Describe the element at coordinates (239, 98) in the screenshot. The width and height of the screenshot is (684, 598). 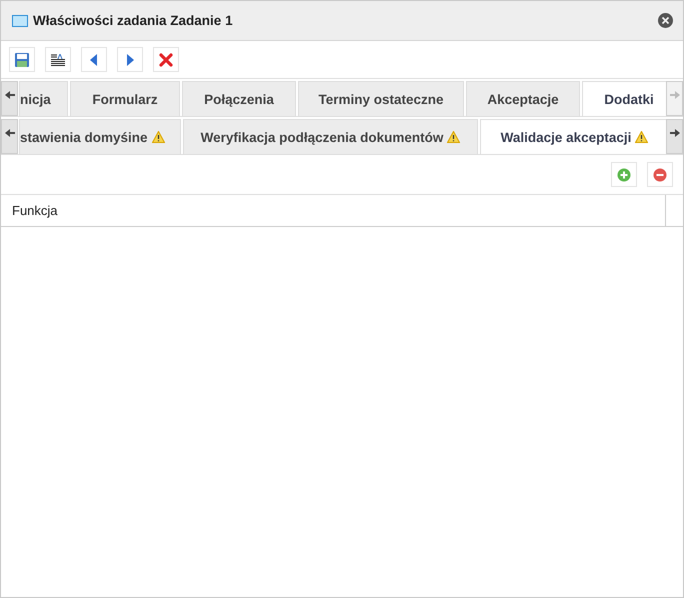
I see `tab: Połączenia` at that location.